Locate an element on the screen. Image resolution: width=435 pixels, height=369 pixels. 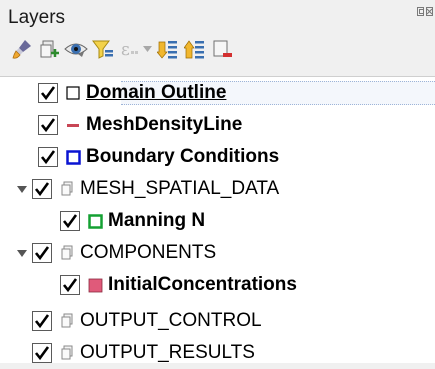
remove-layer-button is located at coordinates (222, 49).